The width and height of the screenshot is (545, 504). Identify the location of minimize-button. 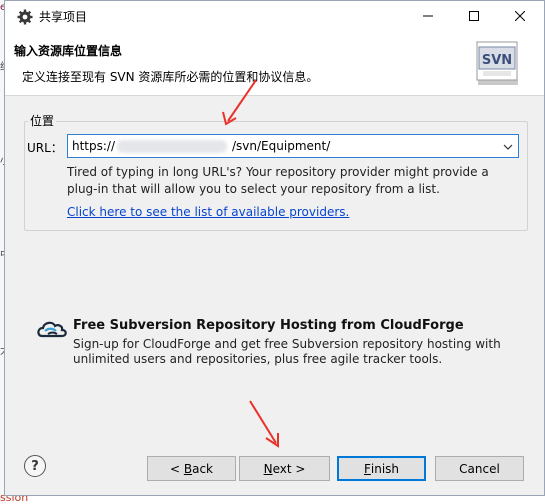
(428, 16).